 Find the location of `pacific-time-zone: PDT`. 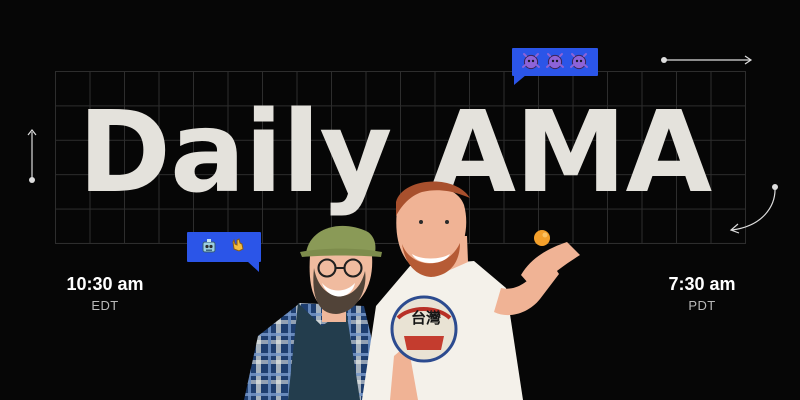

pacific-time-zone: PDT is located at coordinates (702, 305).